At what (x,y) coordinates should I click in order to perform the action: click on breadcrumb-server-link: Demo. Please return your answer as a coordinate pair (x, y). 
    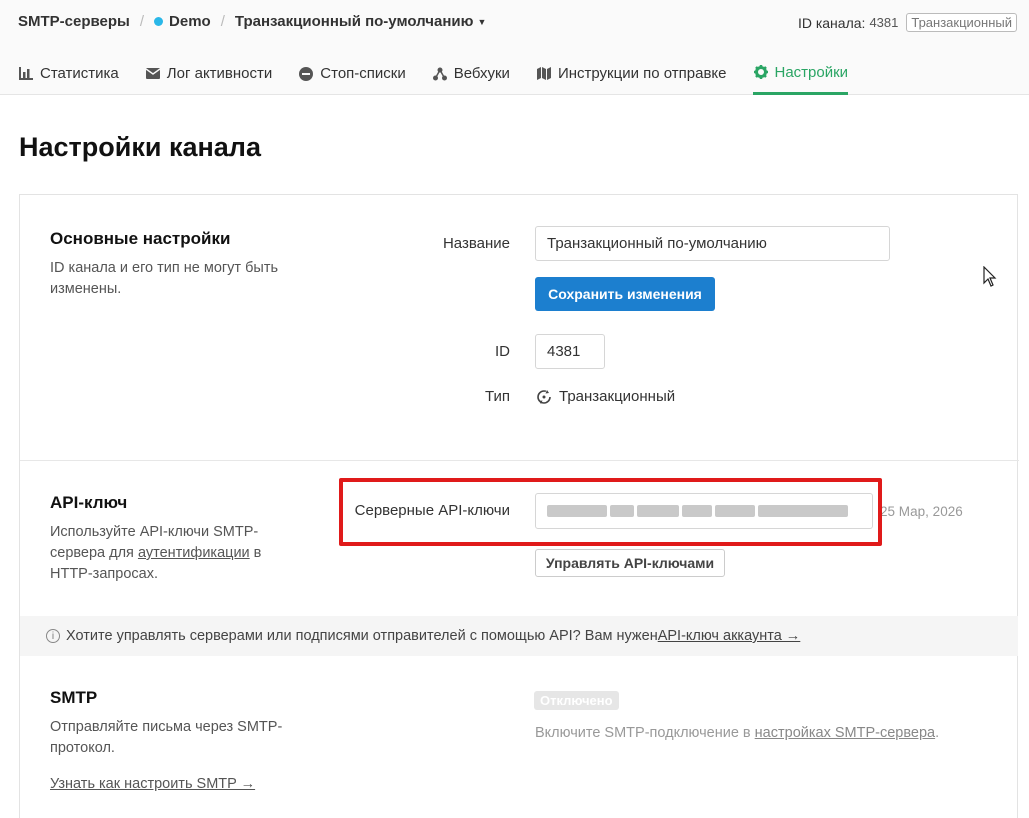
    Looking at the image, I should click on (190, 21).